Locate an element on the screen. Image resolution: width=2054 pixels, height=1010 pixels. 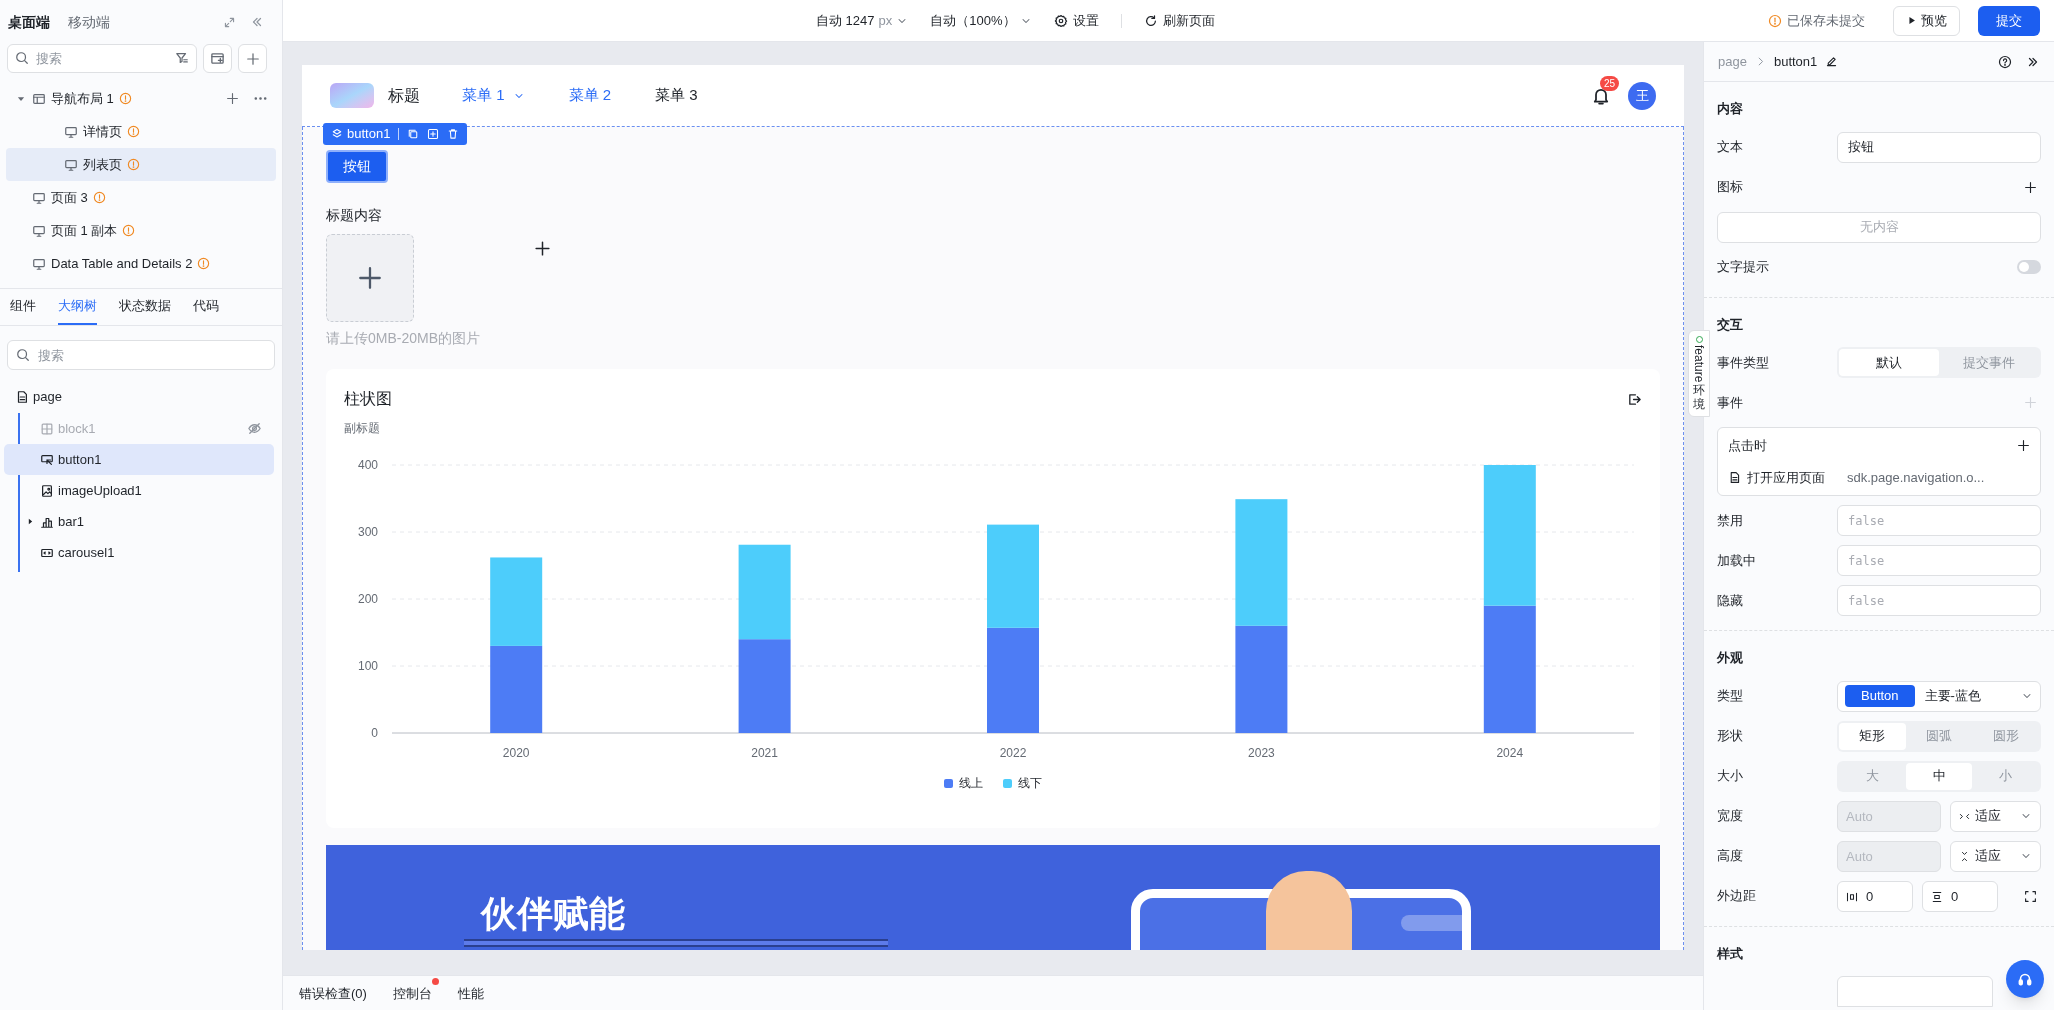
document-icon is located at coordinates (1734, 477).